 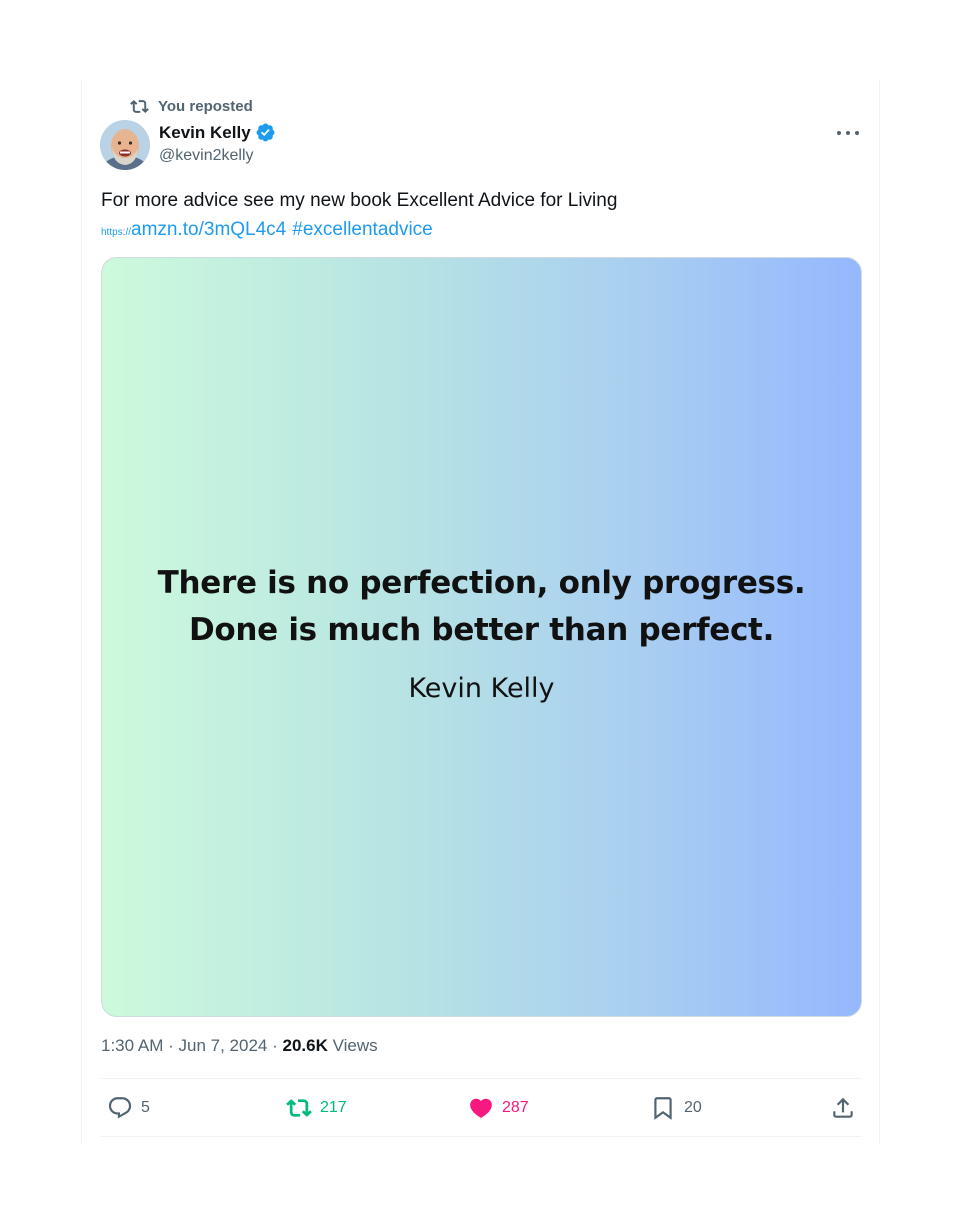 What do you see at coordinates (355, 1045) in the screenshot?
I see `views-label: Views` at bounding box center [355, 1045].